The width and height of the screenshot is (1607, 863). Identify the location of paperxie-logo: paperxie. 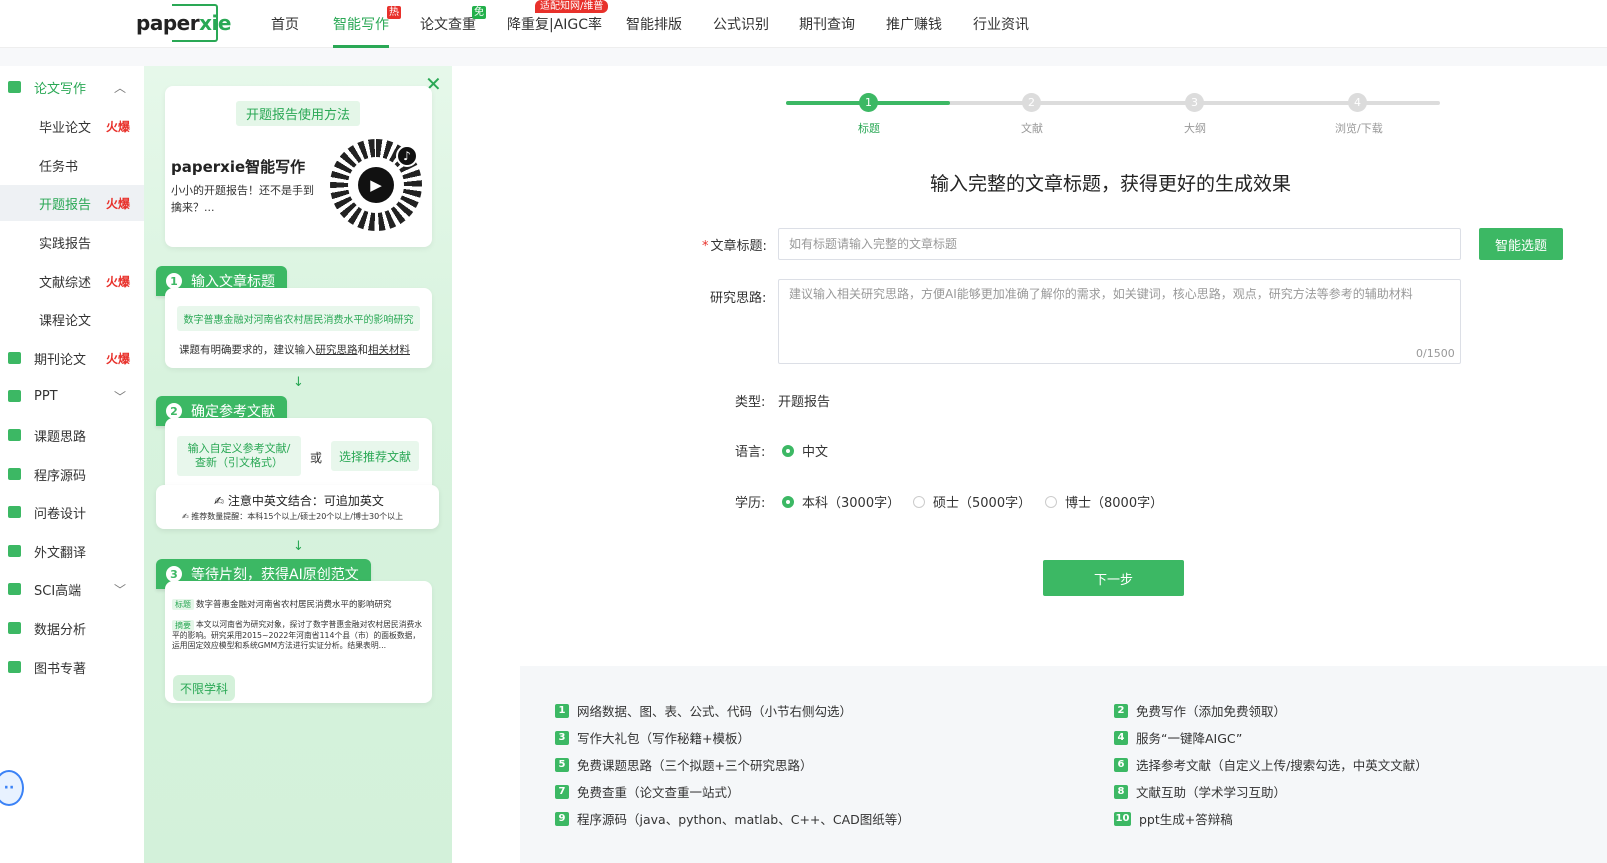
(183, 23).